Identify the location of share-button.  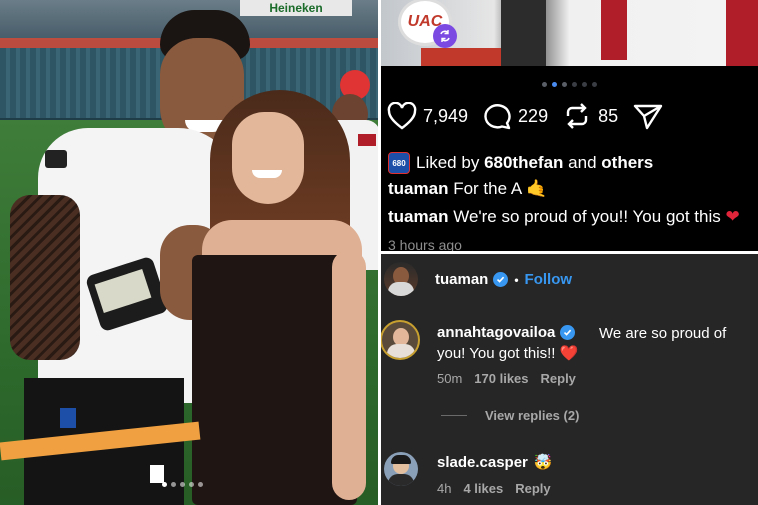
(651, 116).